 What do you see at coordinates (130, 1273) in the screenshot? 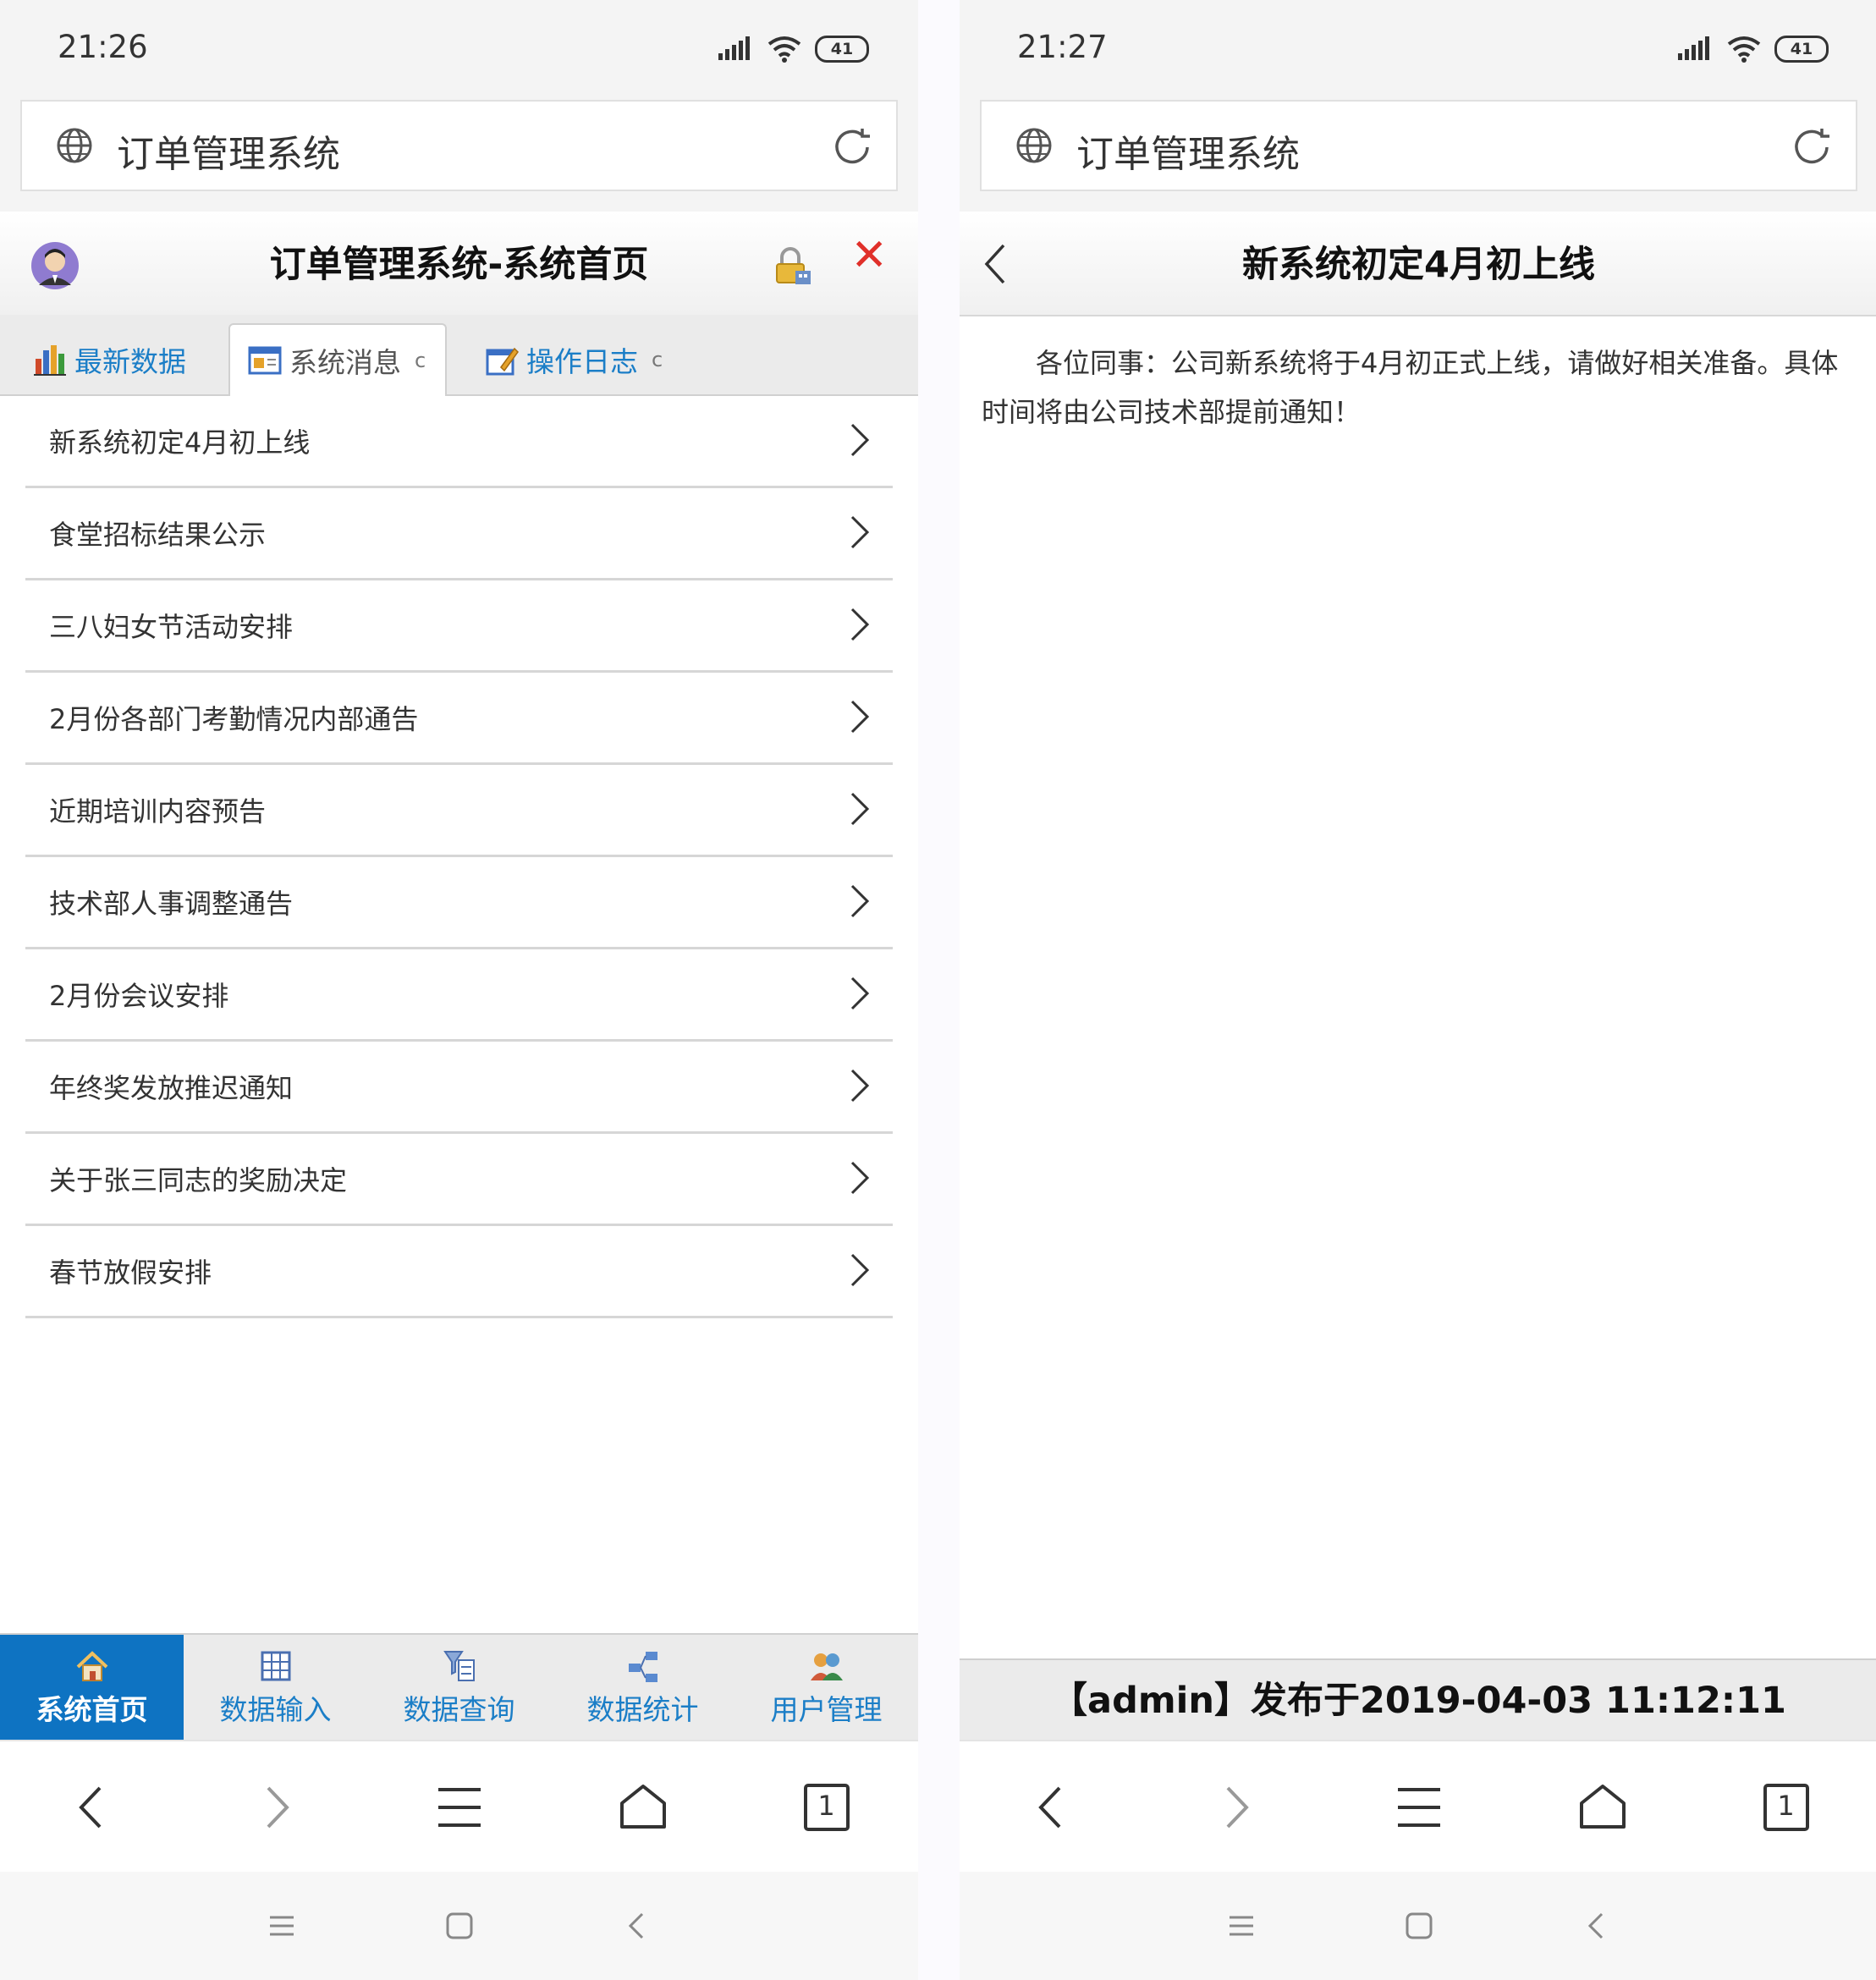
I see `message-title: 春节放假安排` at bounding box center [130, 1273].